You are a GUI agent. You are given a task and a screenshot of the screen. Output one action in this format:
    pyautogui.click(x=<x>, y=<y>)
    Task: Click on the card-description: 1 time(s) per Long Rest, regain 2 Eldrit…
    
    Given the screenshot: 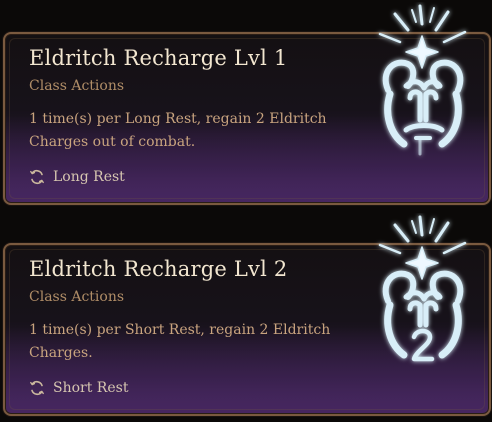 What is the action you would take?
    pyautogui.click(x=178, y=130)
    